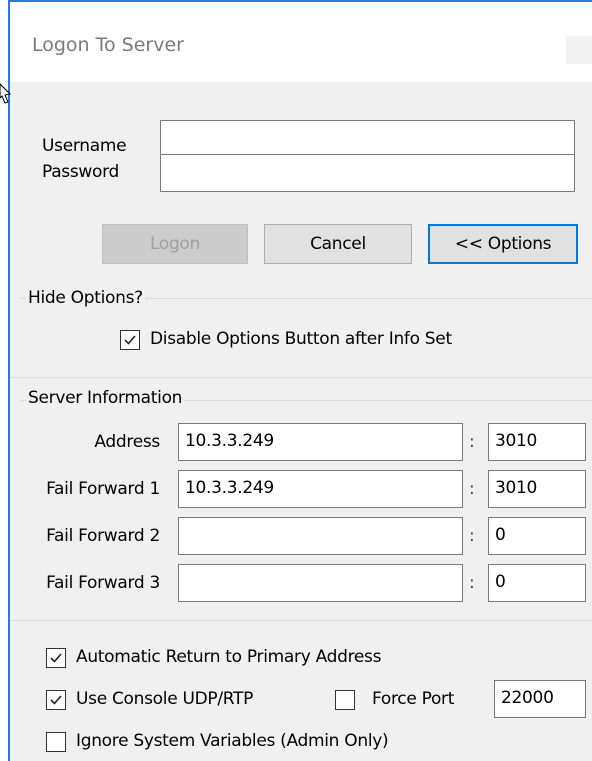 The width and height of the screenshot is (592, 761). I want to click on address-colon: :, so click(472, 442).